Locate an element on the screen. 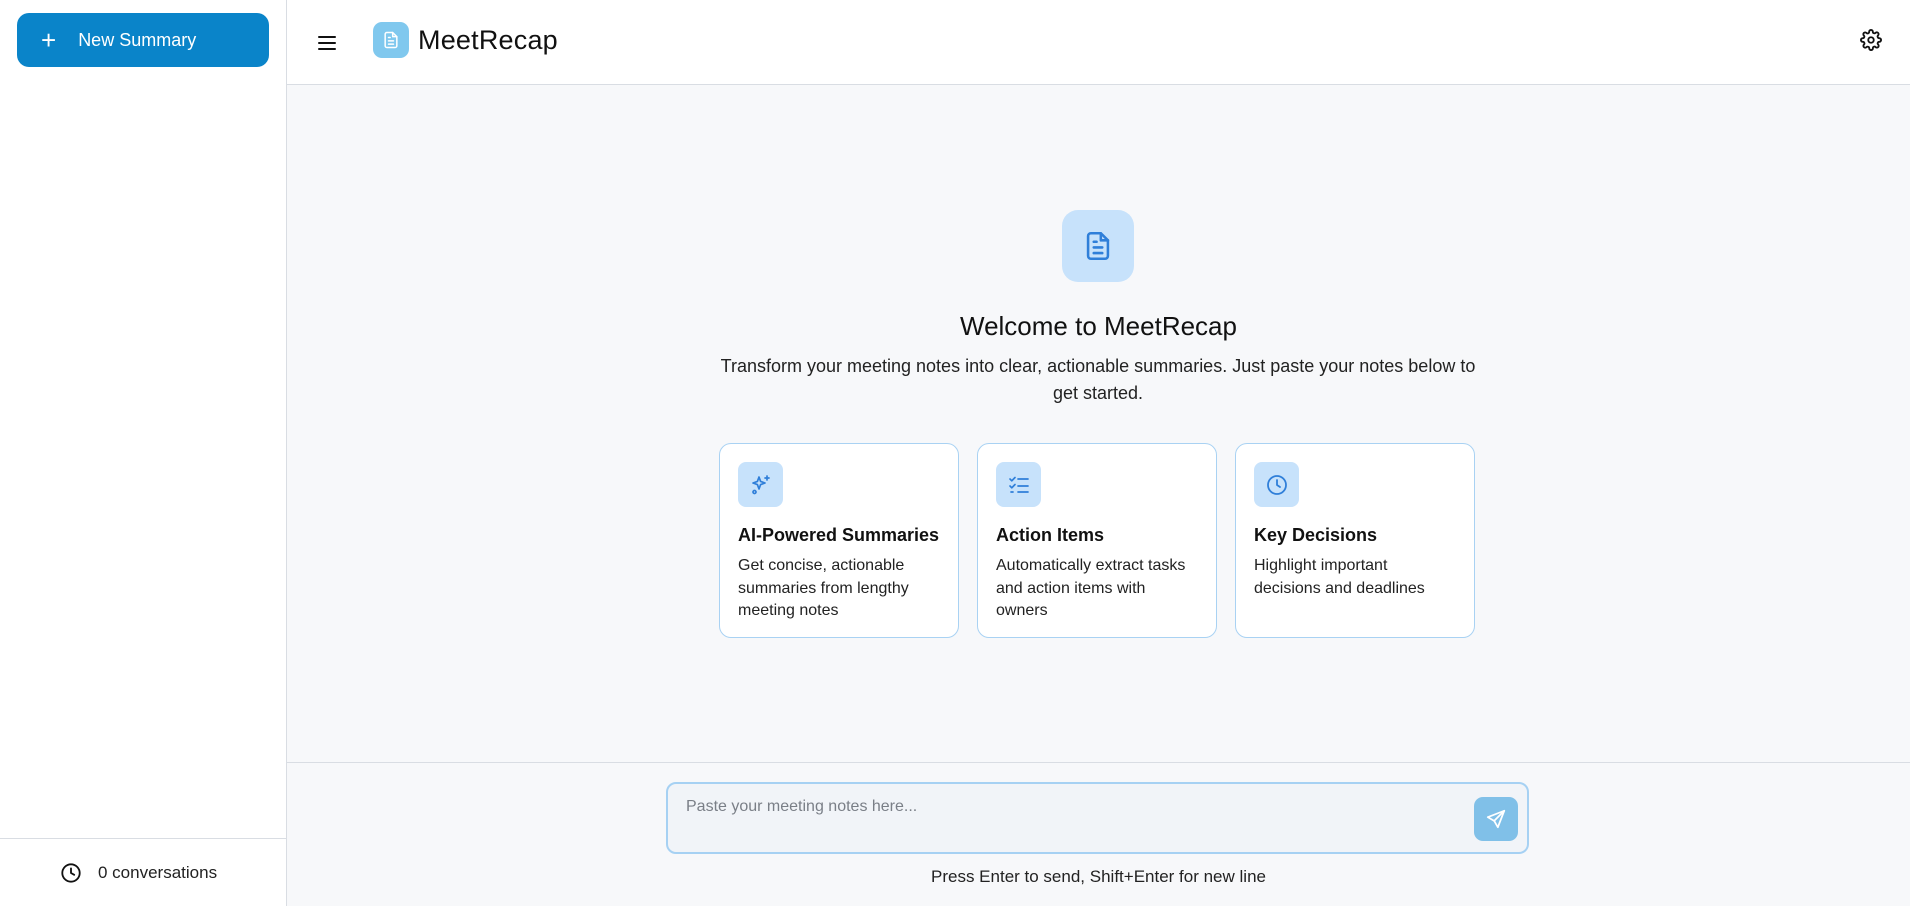 The image size is (1910, 906). hamburger-icon is located at coordinates (327, 43).